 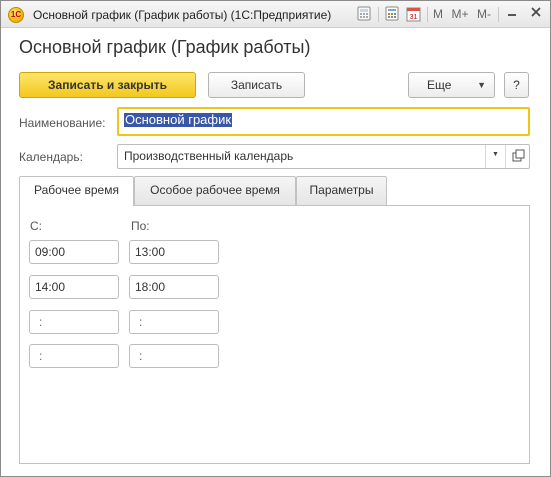 What do you see at coordinates (74, 287) in the screenshot?
I see `from-time-input: 14:00` at bounding box center [74, 287].